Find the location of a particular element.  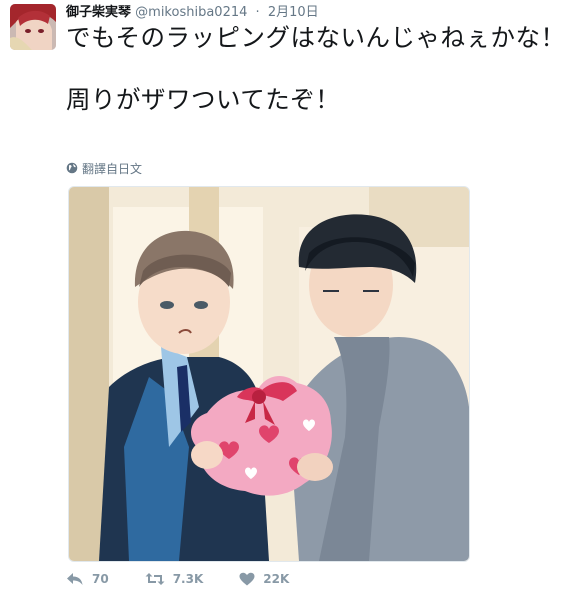

reply-count: 70 is located at coordinates (100, 579).